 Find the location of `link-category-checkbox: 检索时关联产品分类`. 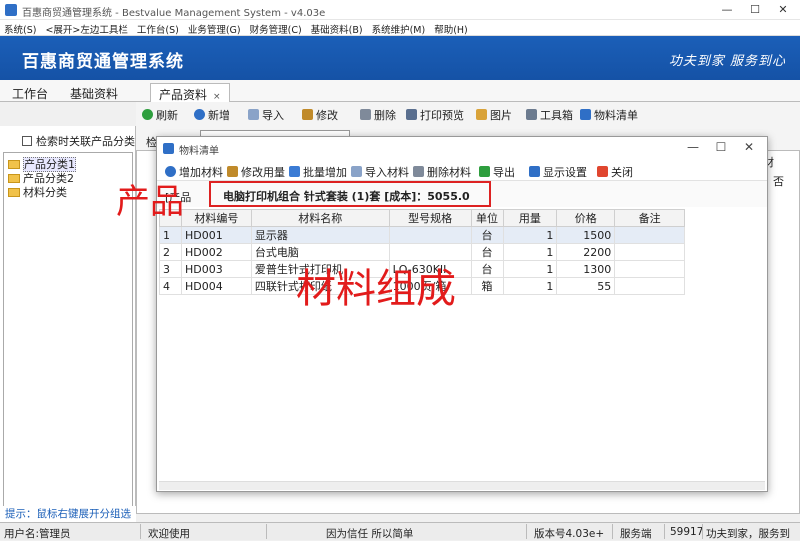

link-category-checkbox: 检索时关联产品分类 is located at coordinates (78, 141).